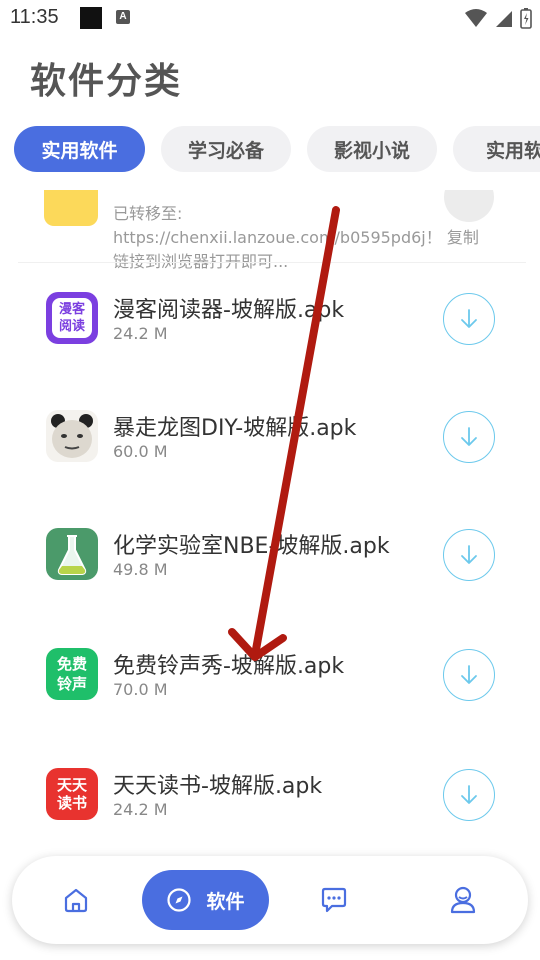 The width and height of the screenshot is (540, 960). What do you see at coordinates (106, 81) in the screenshot?
I see `page-title: 软件分类` at bounding box center [106, 81].